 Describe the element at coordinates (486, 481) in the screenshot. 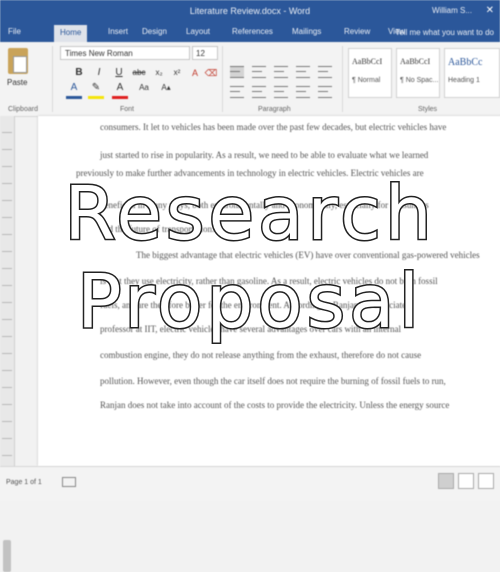

I see `web-layout-icon` at that location.